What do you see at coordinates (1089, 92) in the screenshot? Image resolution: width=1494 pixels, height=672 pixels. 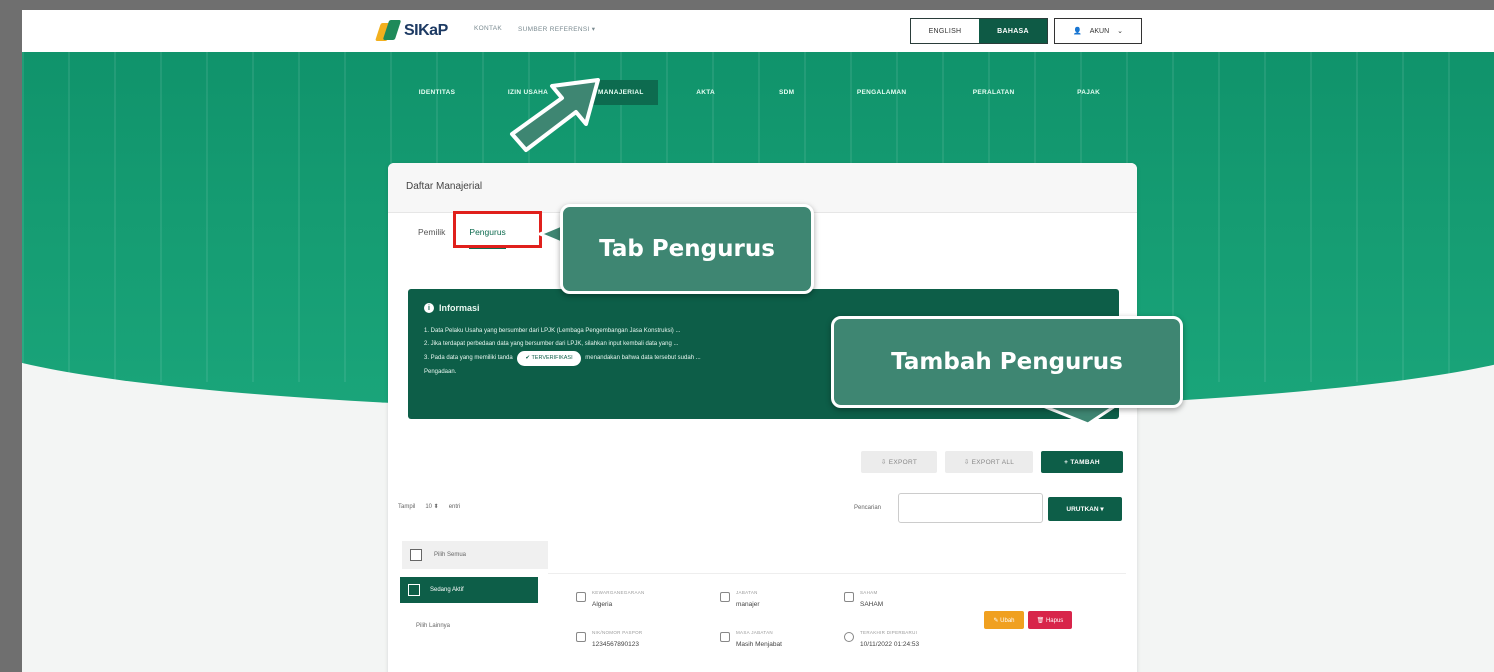 I see `tab-pajak: PAJAK` at bounding box center [1089, 92].